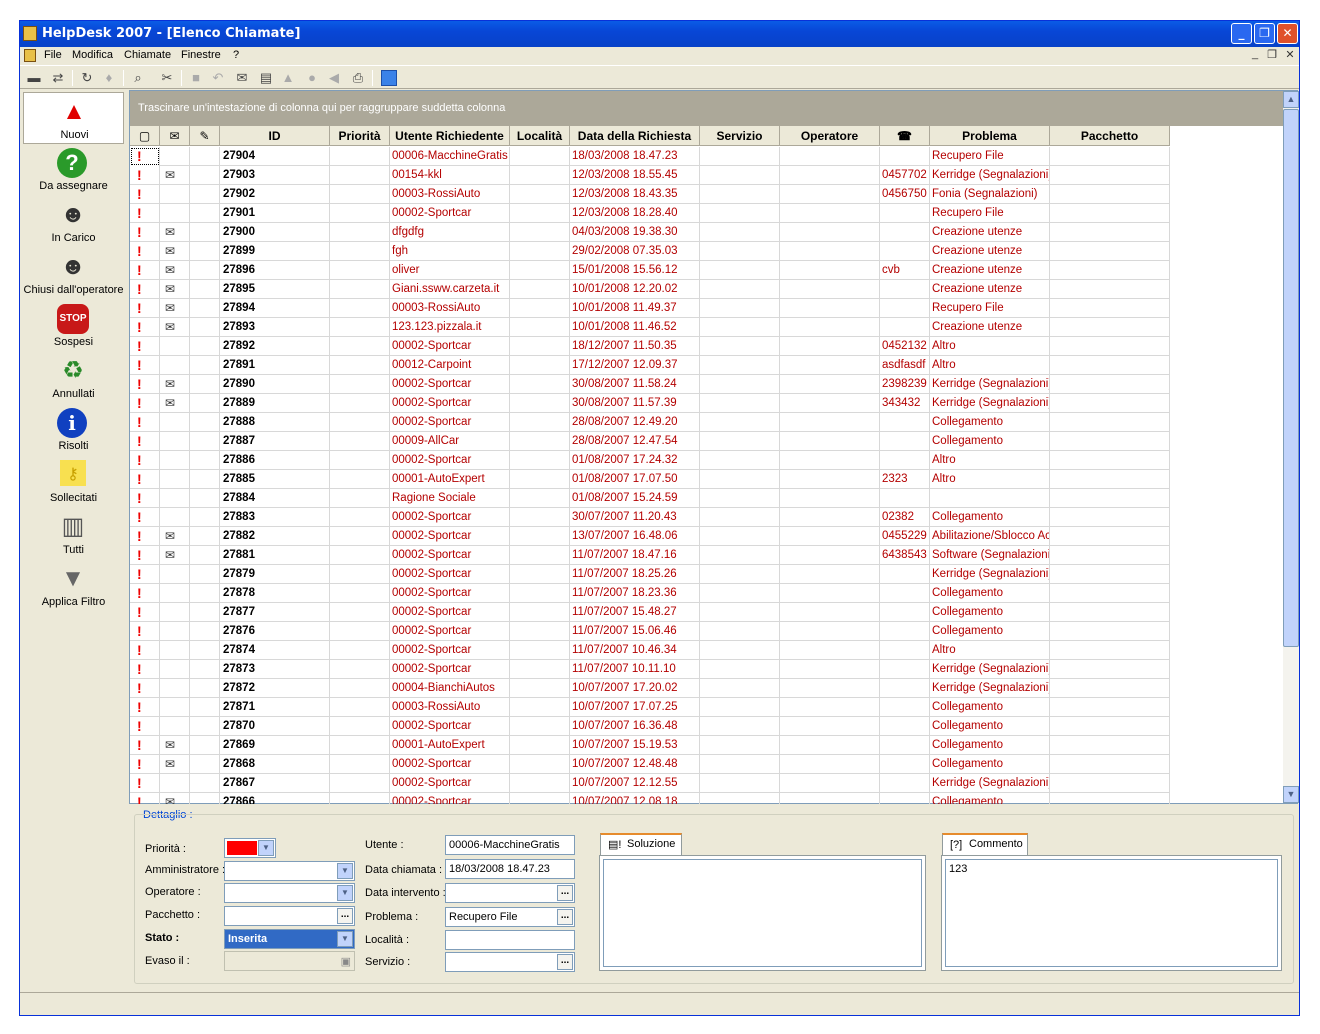 This screenshot has height=1034, width=1320. Describe the element at coordinates (201, 55) in the screenshot. I see `menu-finestre: Finestre` at that location.